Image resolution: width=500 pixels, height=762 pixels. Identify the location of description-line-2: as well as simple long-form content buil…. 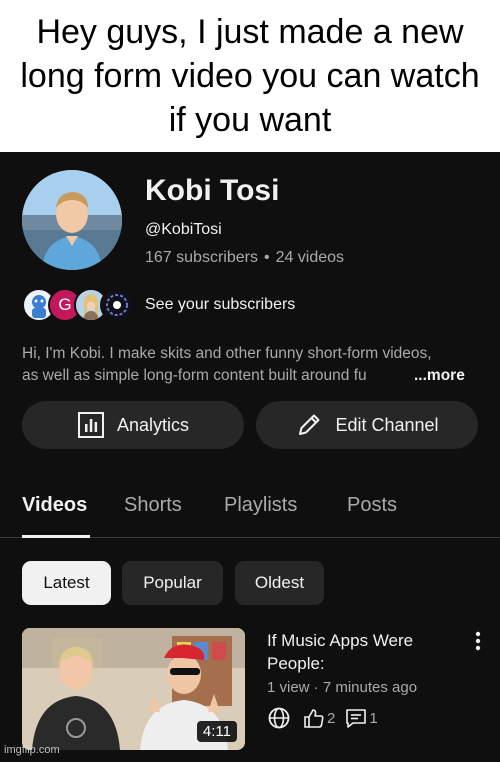
(194, 375).